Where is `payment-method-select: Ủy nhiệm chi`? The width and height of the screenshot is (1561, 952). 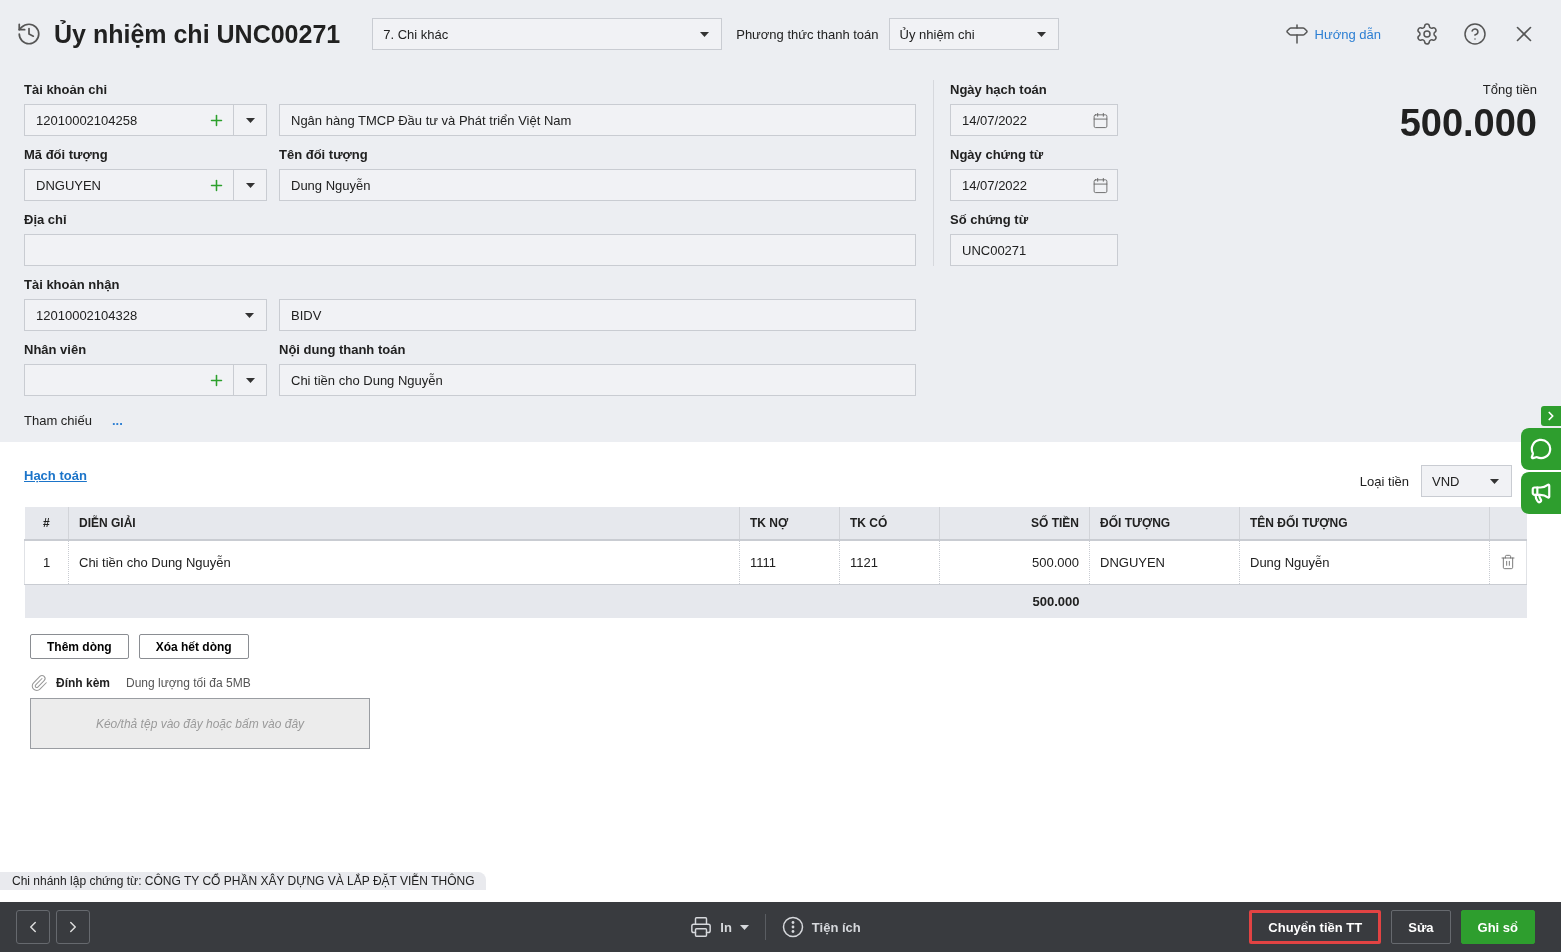 payment-method-select: Ủy nhiệm chi is located at coordinates (973, 34).